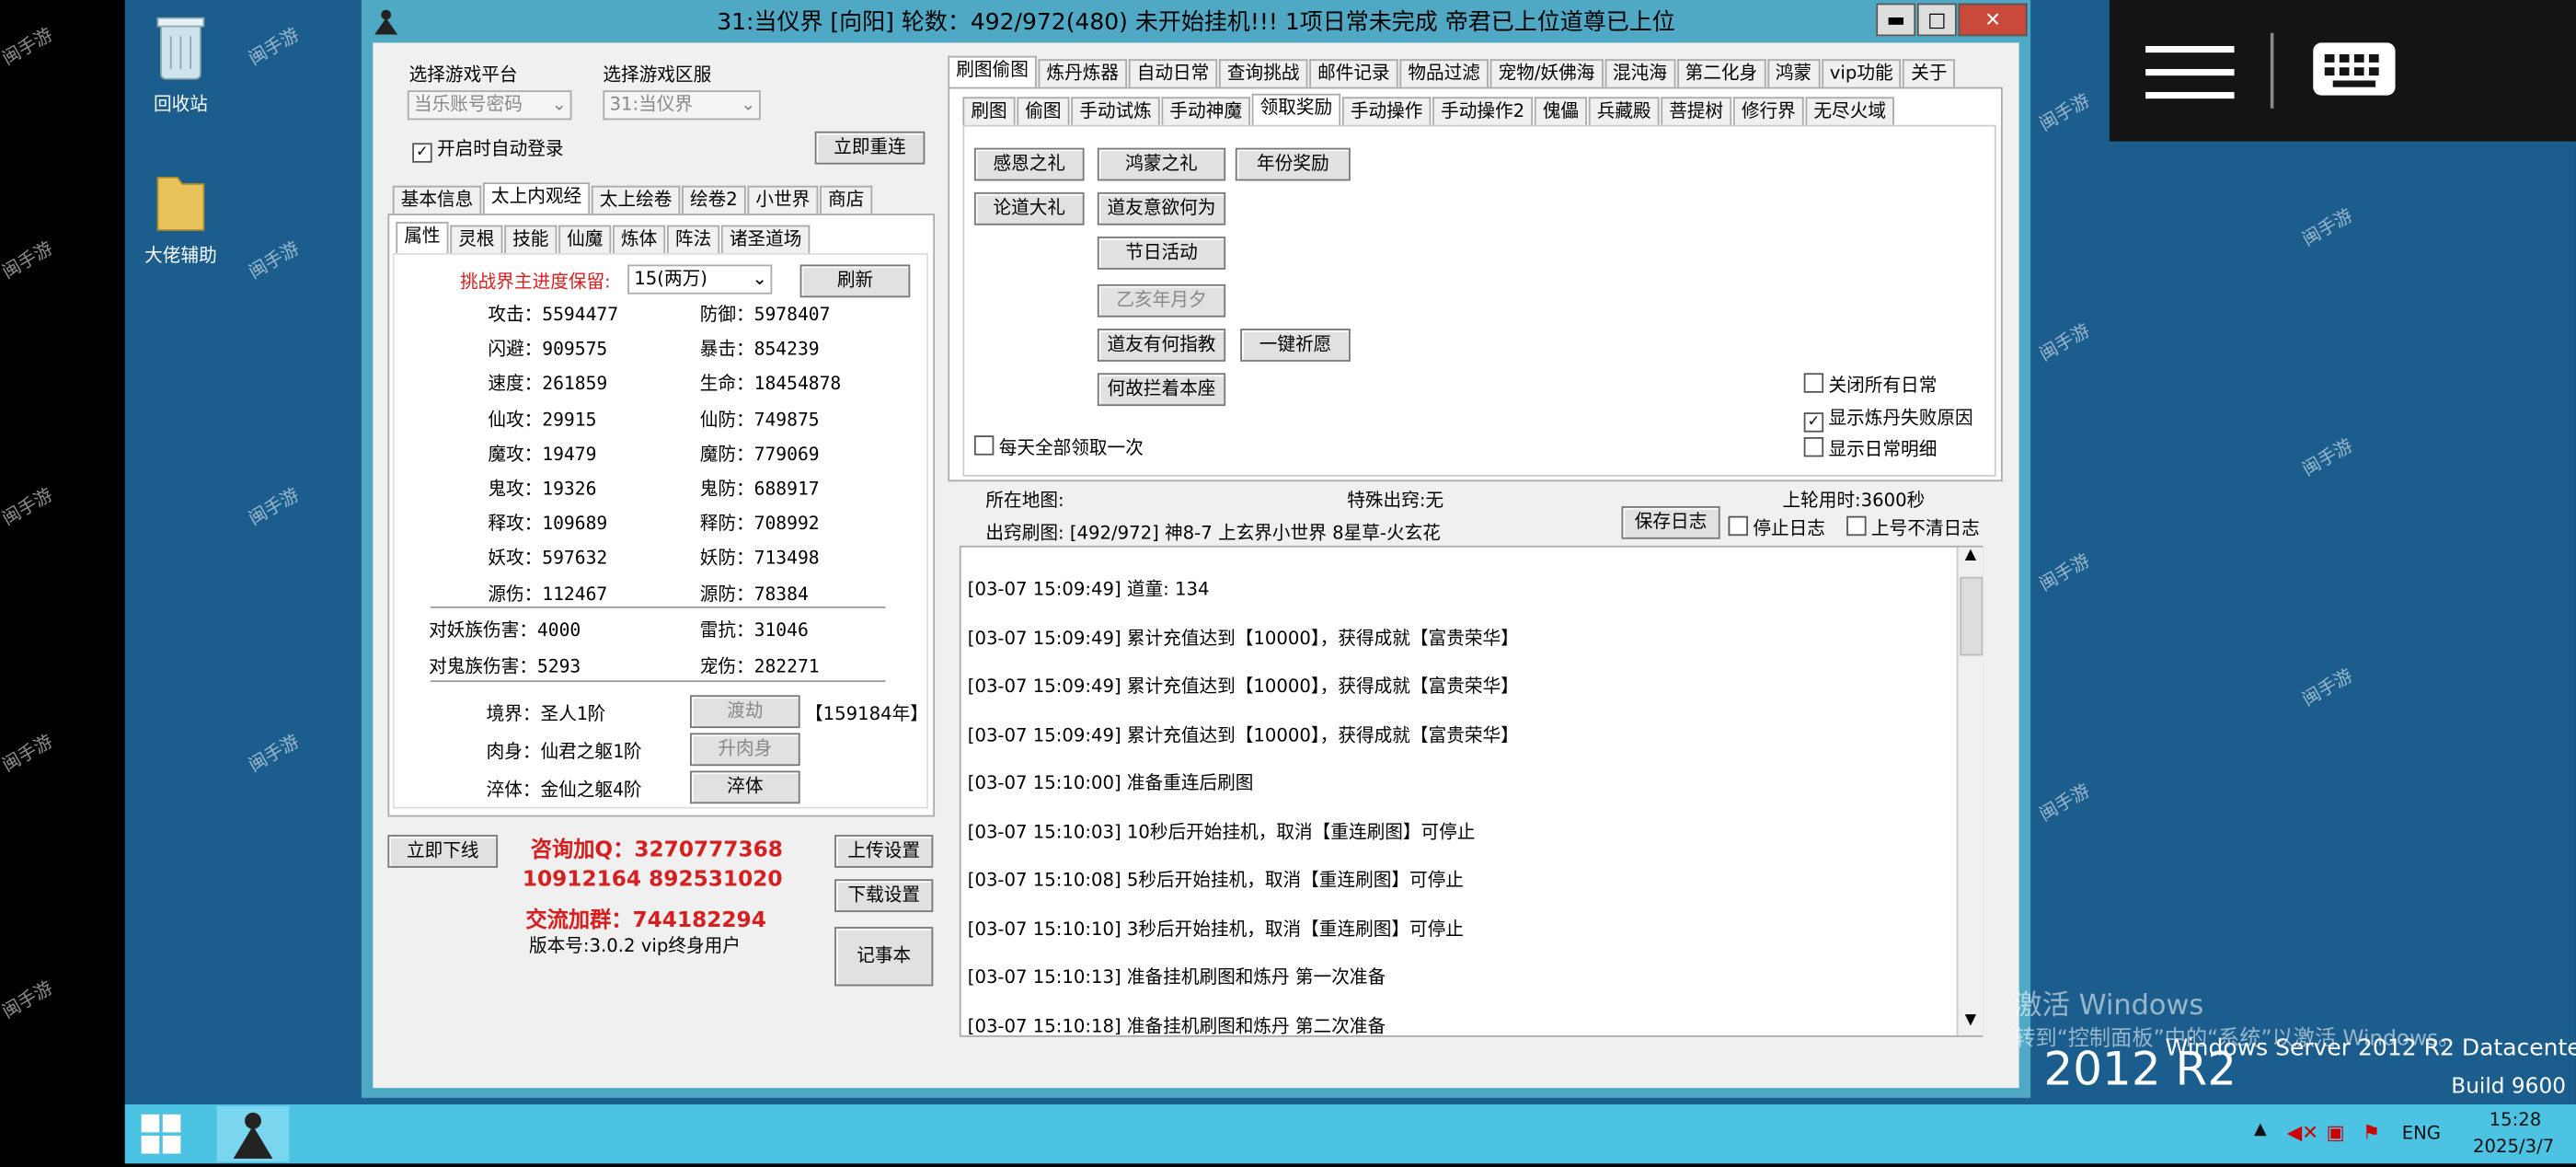 This screenshot has height=1167, width=2576. I want to click on dao-gift-button: 论道大礼, so click(1029, 208).